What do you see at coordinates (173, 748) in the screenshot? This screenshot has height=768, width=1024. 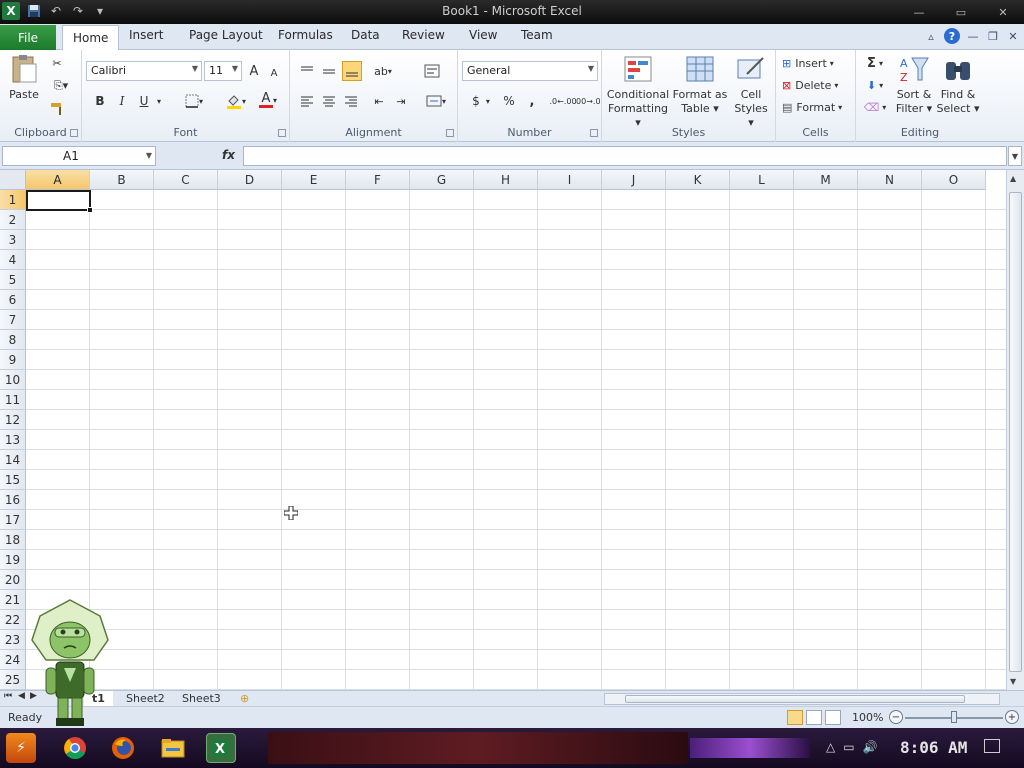 I see `file-explorer-icon` at bounding box center [173, 748].